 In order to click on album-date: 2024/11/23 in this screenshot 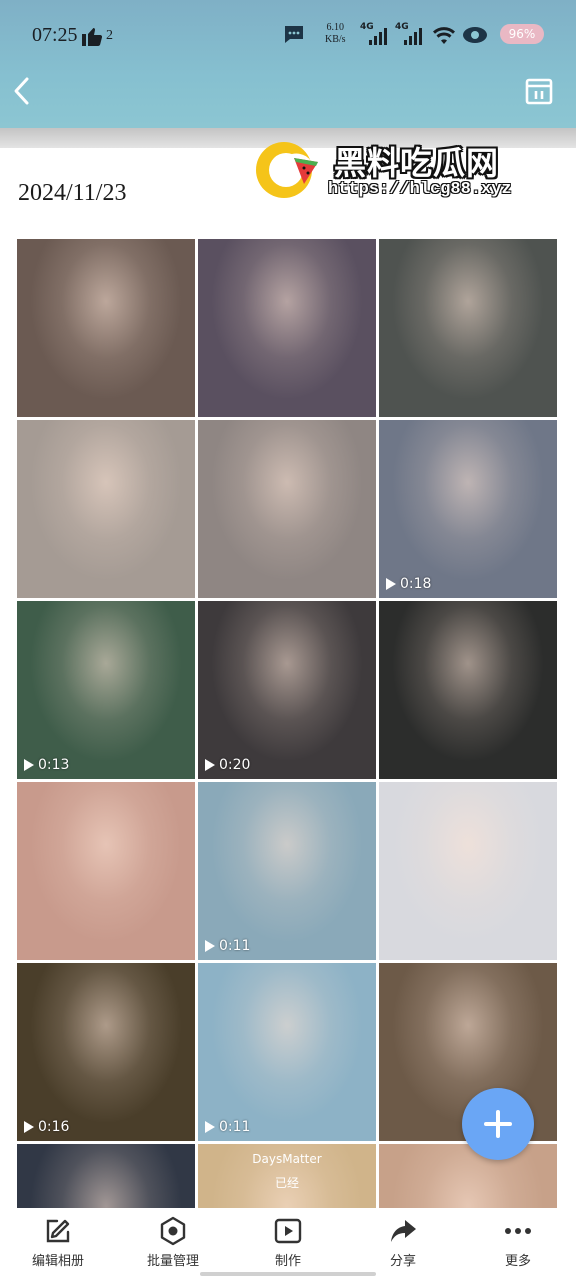, I will do `click(72, 193)`.